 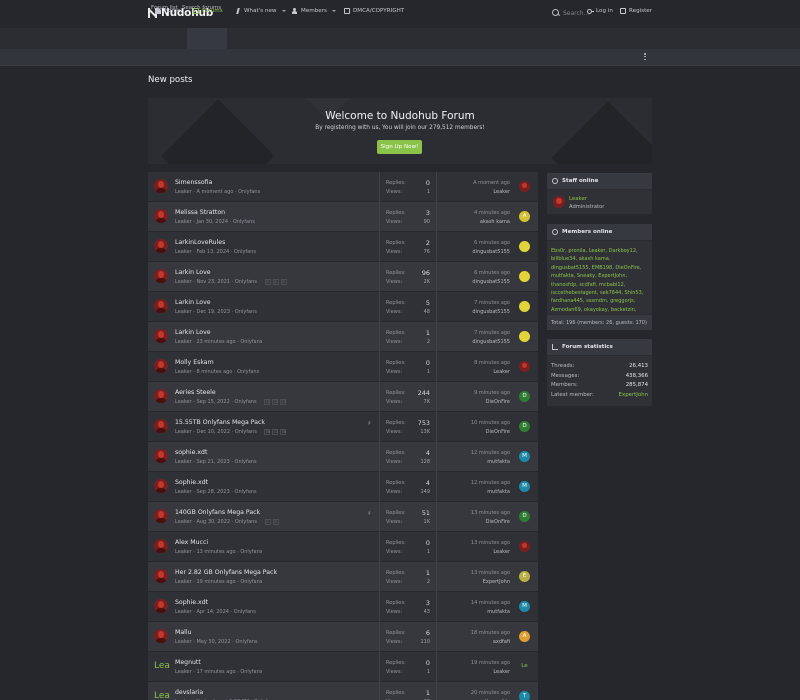 What do you see at coordinates (283, 282) in the screenshot?
I see `page-link: 5` at bounding box center [283, 282].